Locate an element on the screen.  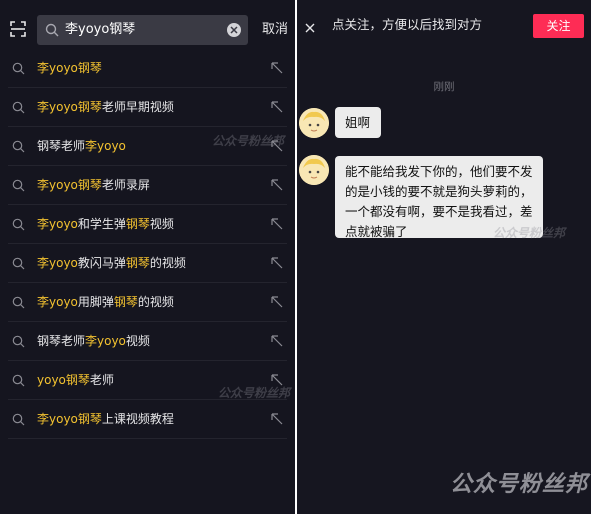
suggestion-segment: 用脚弹 is located at coordinates (95, 302).